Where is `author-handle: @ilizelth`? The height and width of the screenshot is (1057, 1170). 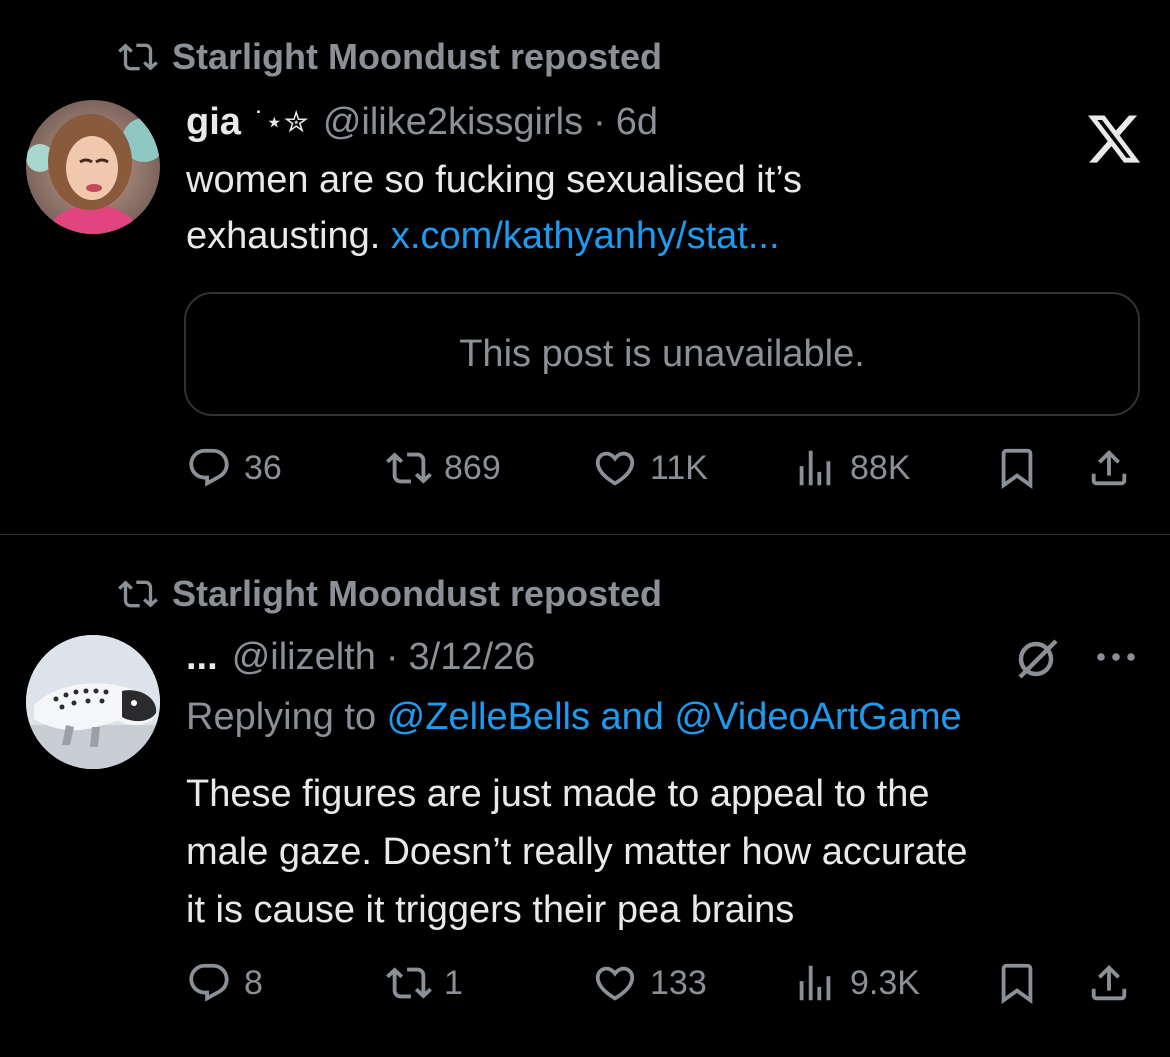 author-handle: @ilizelth is located at coordinates (304, 657).